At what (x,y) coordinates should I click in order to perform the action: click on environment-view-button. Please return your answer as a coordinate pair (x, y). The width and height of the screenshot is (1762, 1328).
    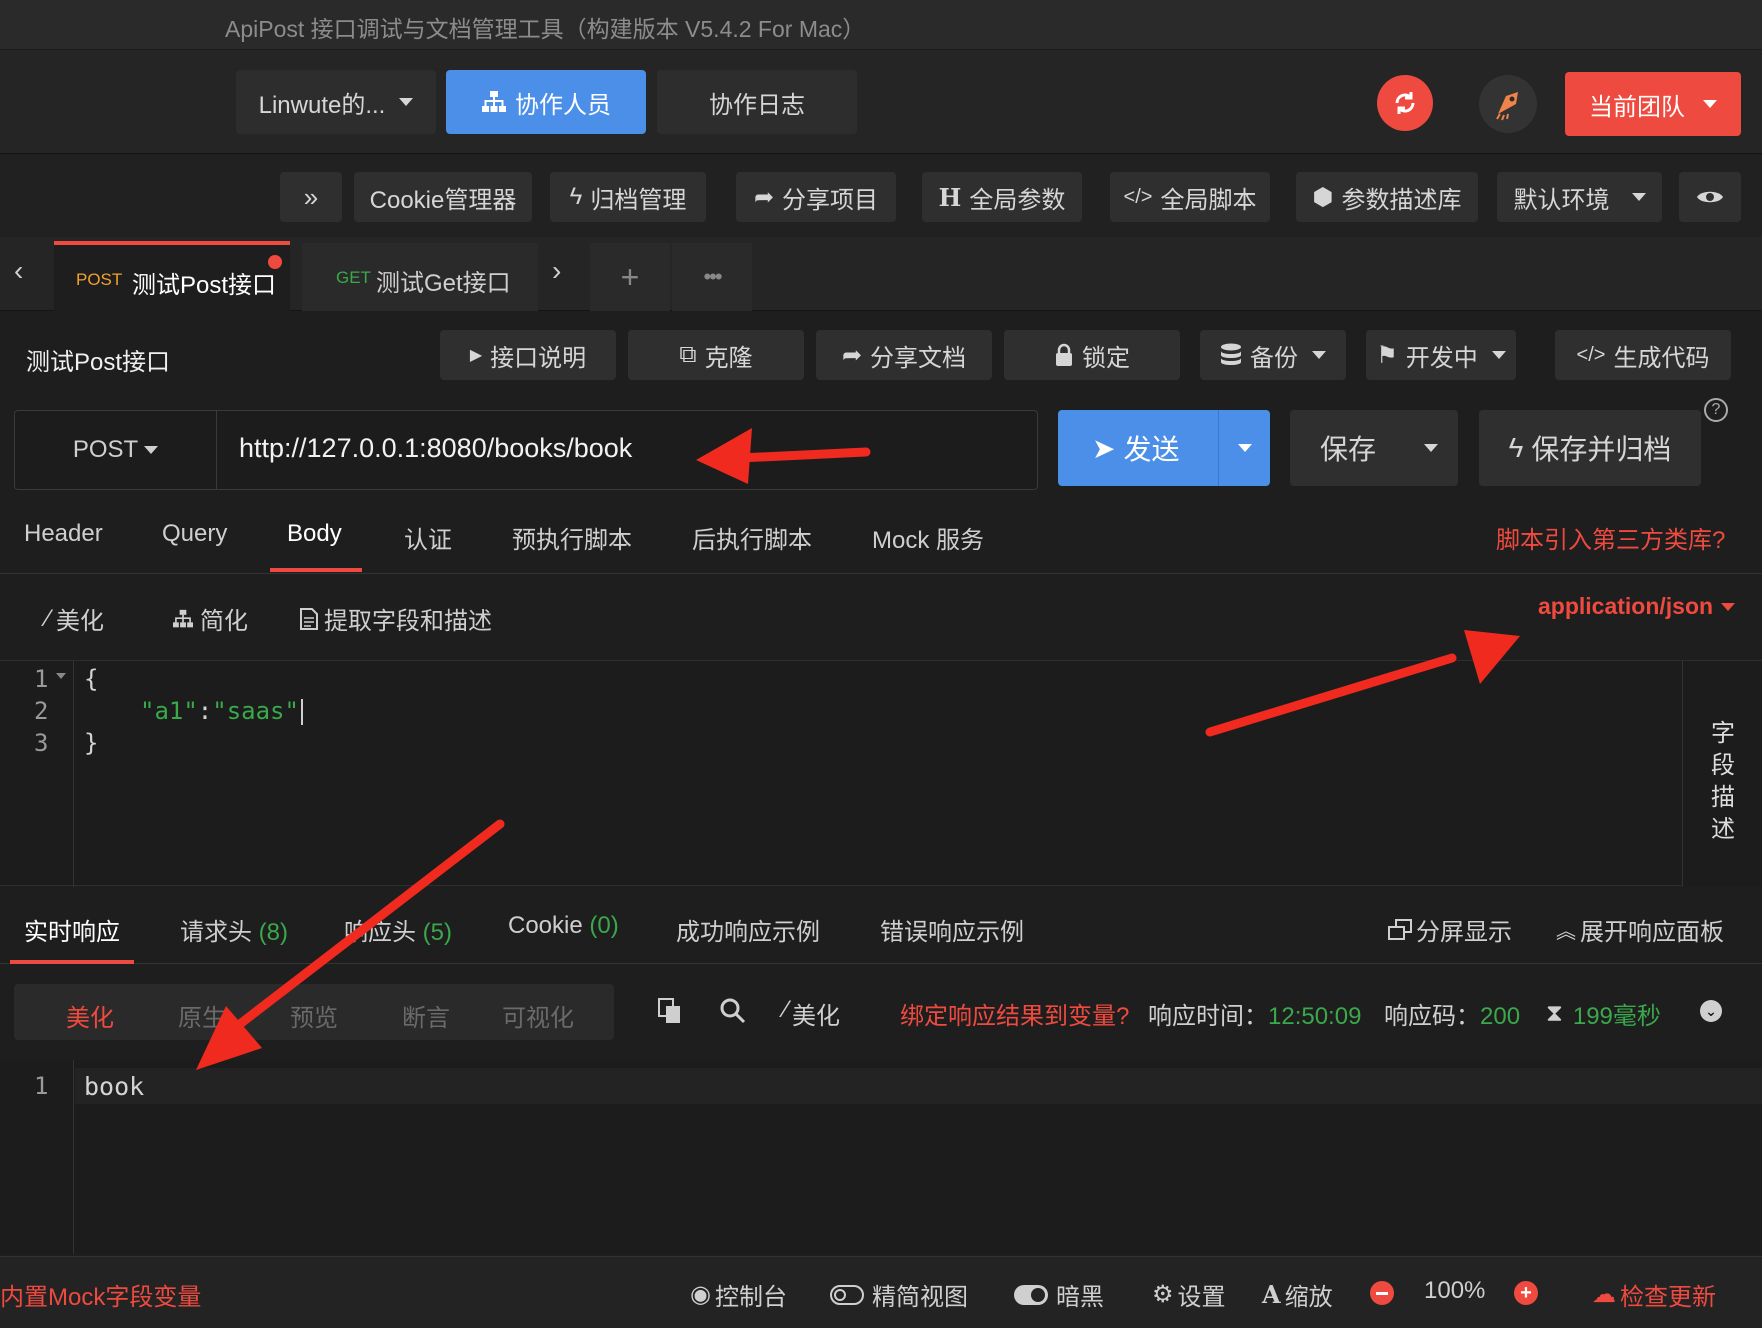
    Looking at the image, I should click on (1710, 197).